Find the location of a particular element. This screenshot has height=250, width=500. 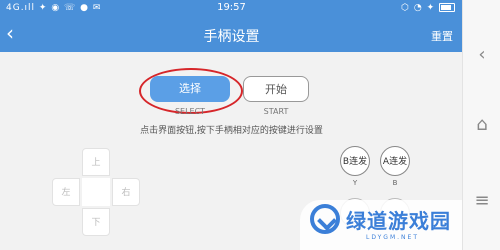

dpad-center is located at coordinates (96, 192).